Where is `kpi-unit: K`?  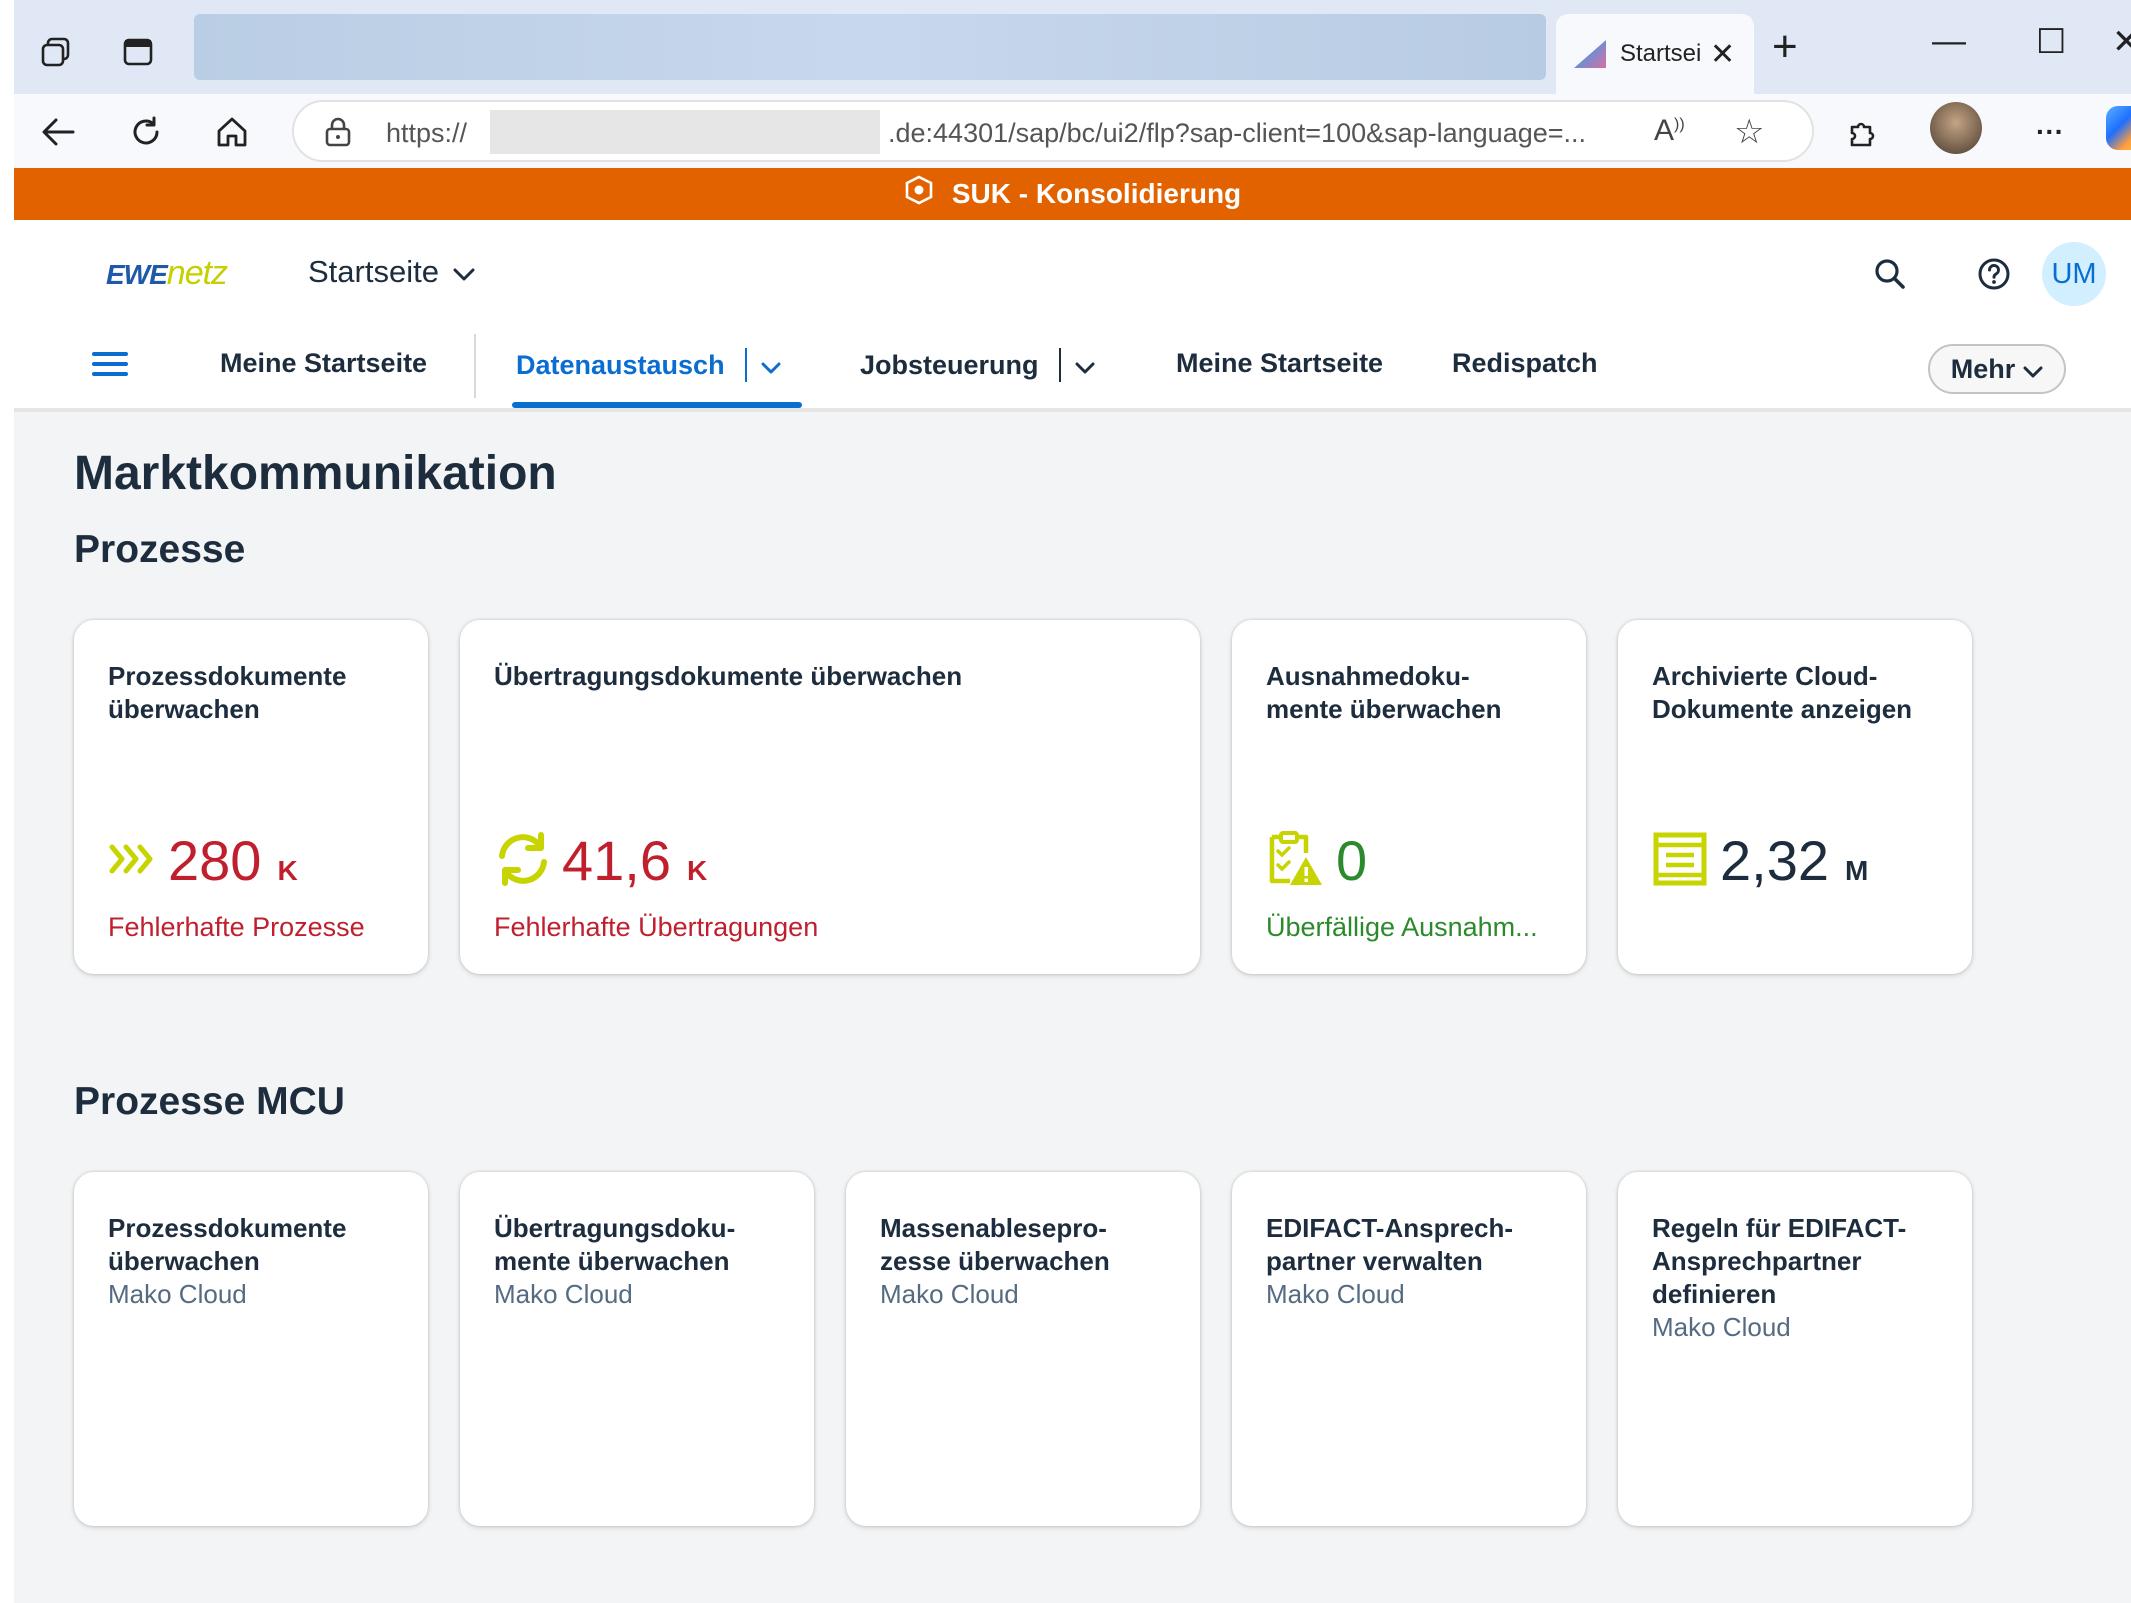
kpi-unit: K is located at coordinates (287, 870).